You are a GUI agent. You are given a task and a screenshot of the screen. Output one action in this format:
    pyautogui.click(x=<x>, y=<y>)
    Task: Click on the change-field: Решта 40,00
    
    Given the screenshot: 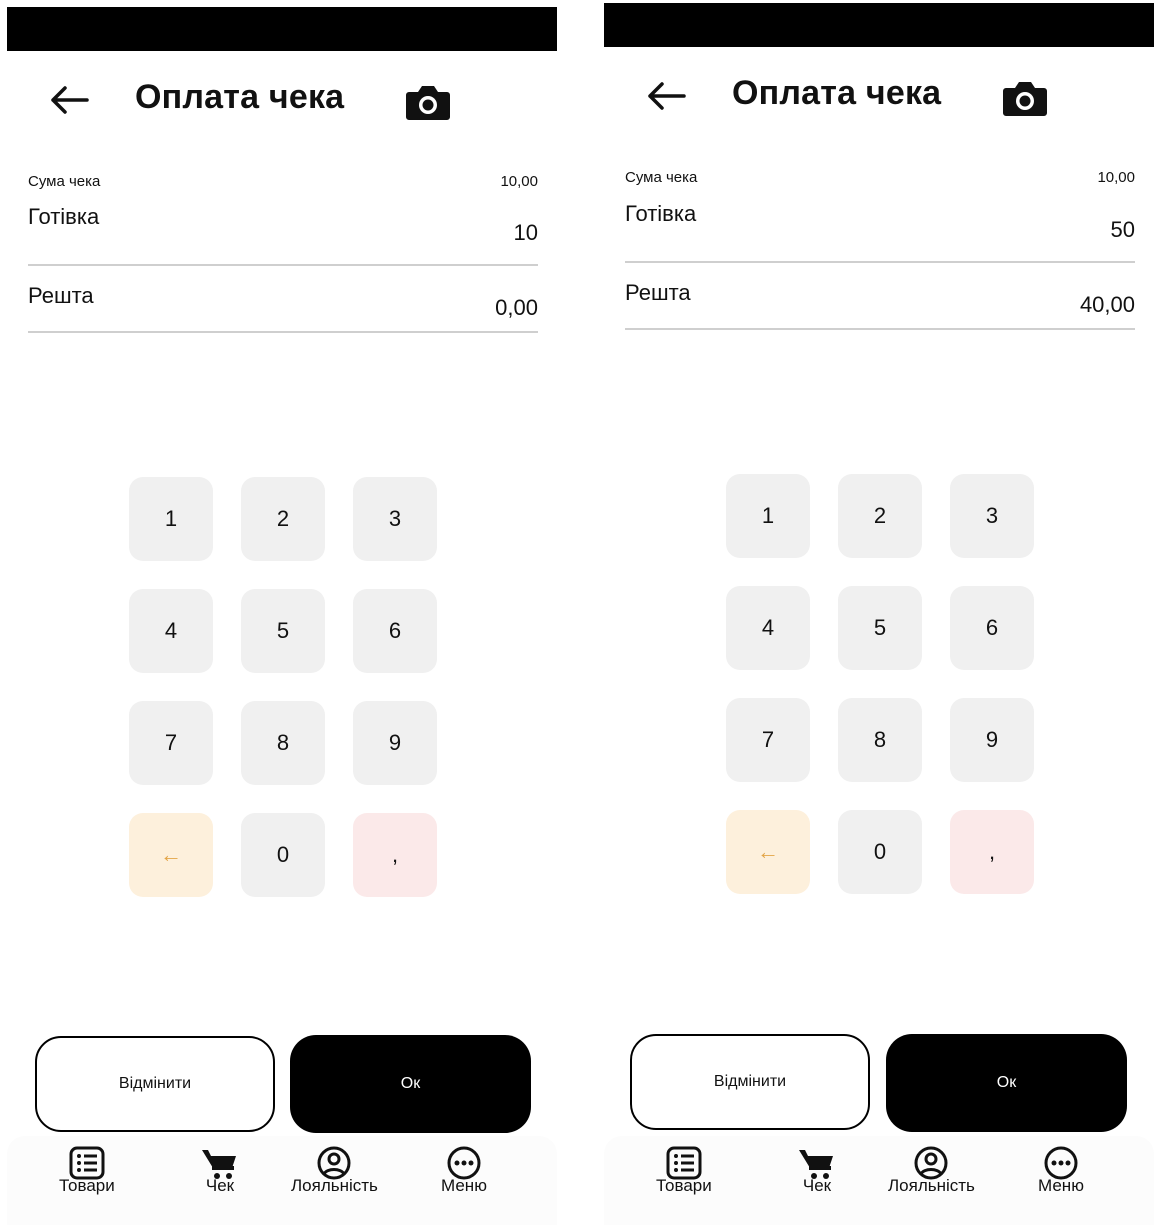 What is the action you would take?
    pyautogui.click(x=880, y=305)
    